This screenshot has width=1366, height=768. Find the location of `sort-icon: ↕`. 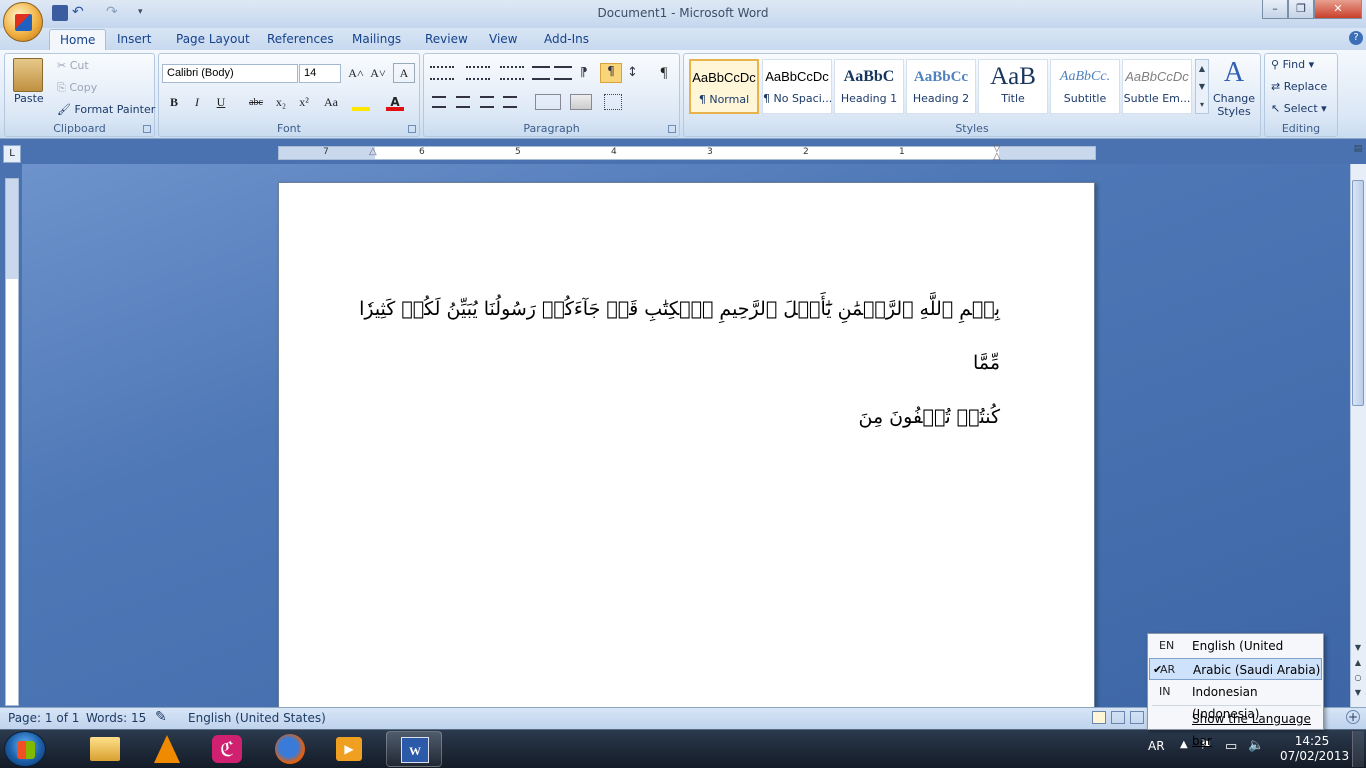

sort-icon: ↕ is located at coordinates (637, 74).